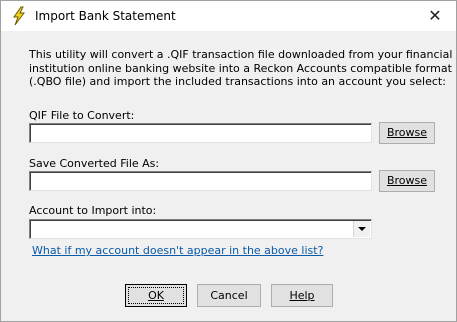 This screenshot has height=322, width=457. What do you see at coordinates (200, 174) in the screenshot?
I see `save-file-value` at bounding box center [200, 174].